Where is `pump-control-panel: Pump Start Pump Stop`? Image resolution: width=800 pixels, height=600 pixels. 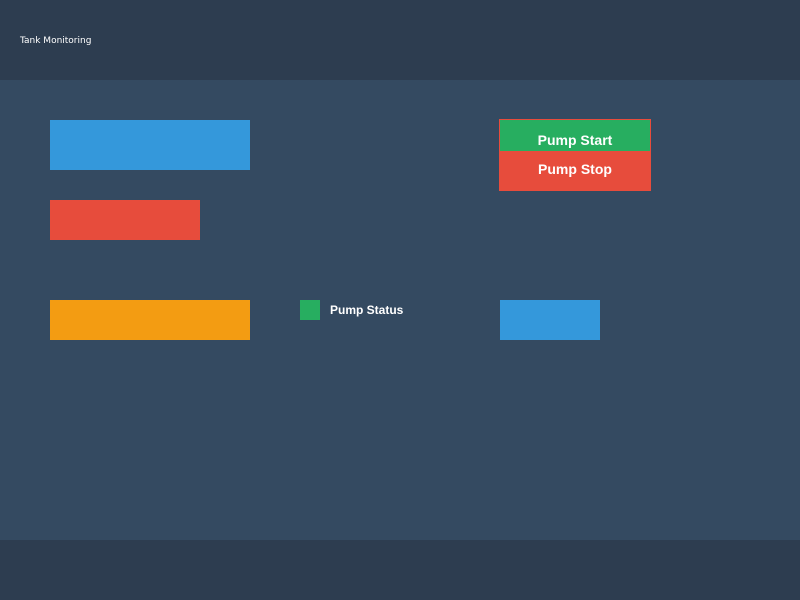 pump-control-panel: Pump Start Pump Stop is located at coordinates (575, 155).